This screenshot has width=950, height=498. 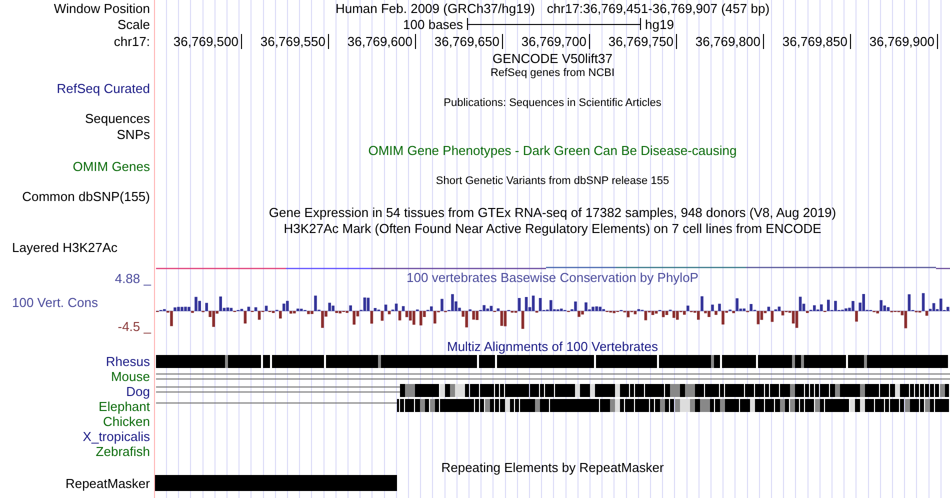 What do you see at coordinates (116, 436) in the screenshot?
I see `track-label: X_tropicalis` at bounding box center [116, 436].